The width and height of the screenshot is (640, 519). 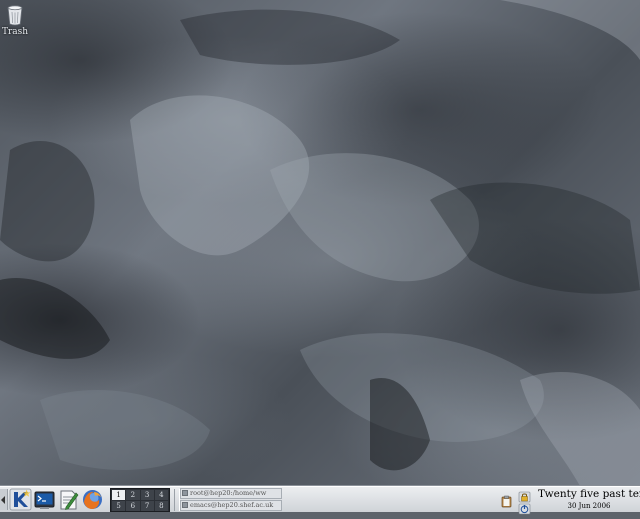 I want to click on arrow-left-icon, so click(x=3, y=500).